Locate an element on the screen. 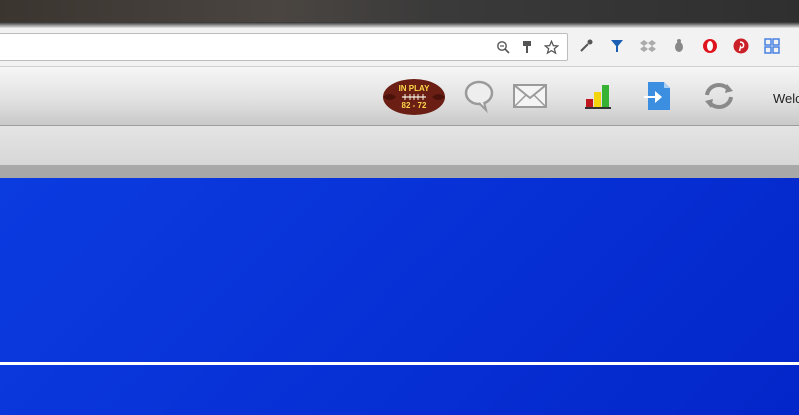 This screenshot has height=415, width=799. badge-status: IN PLAY is located at coordinates (414, 88).